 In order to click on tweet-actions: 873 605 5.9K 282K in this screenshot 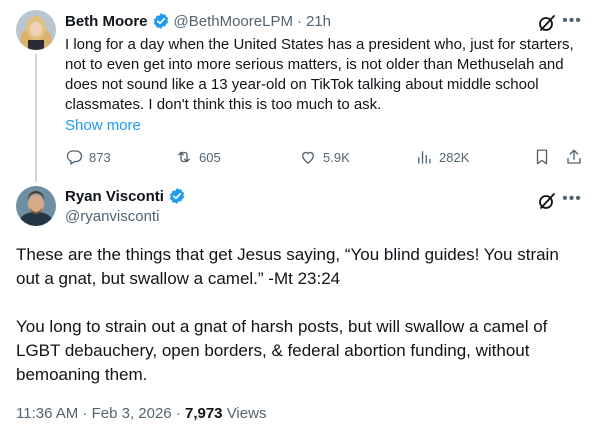, I will do `click(325, 157)`.